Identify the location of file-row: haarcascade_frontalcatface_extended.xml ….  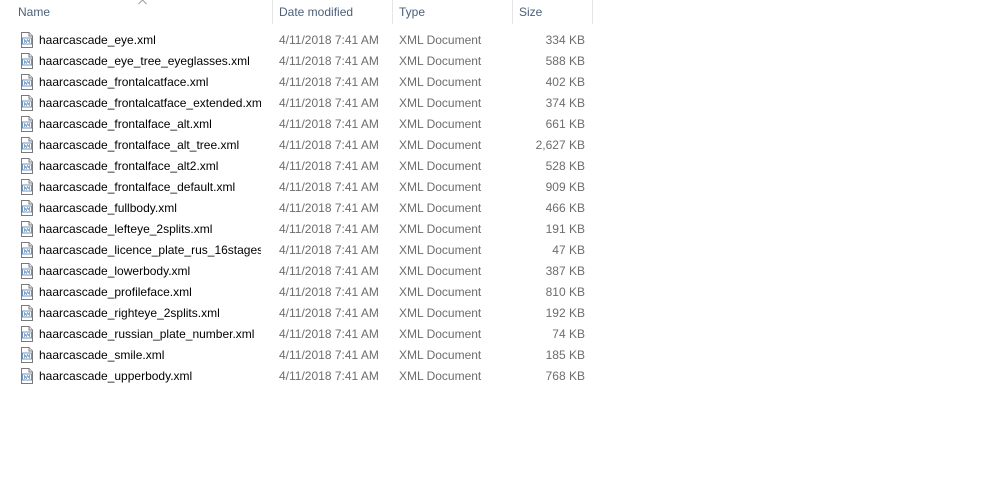
(297, 103).